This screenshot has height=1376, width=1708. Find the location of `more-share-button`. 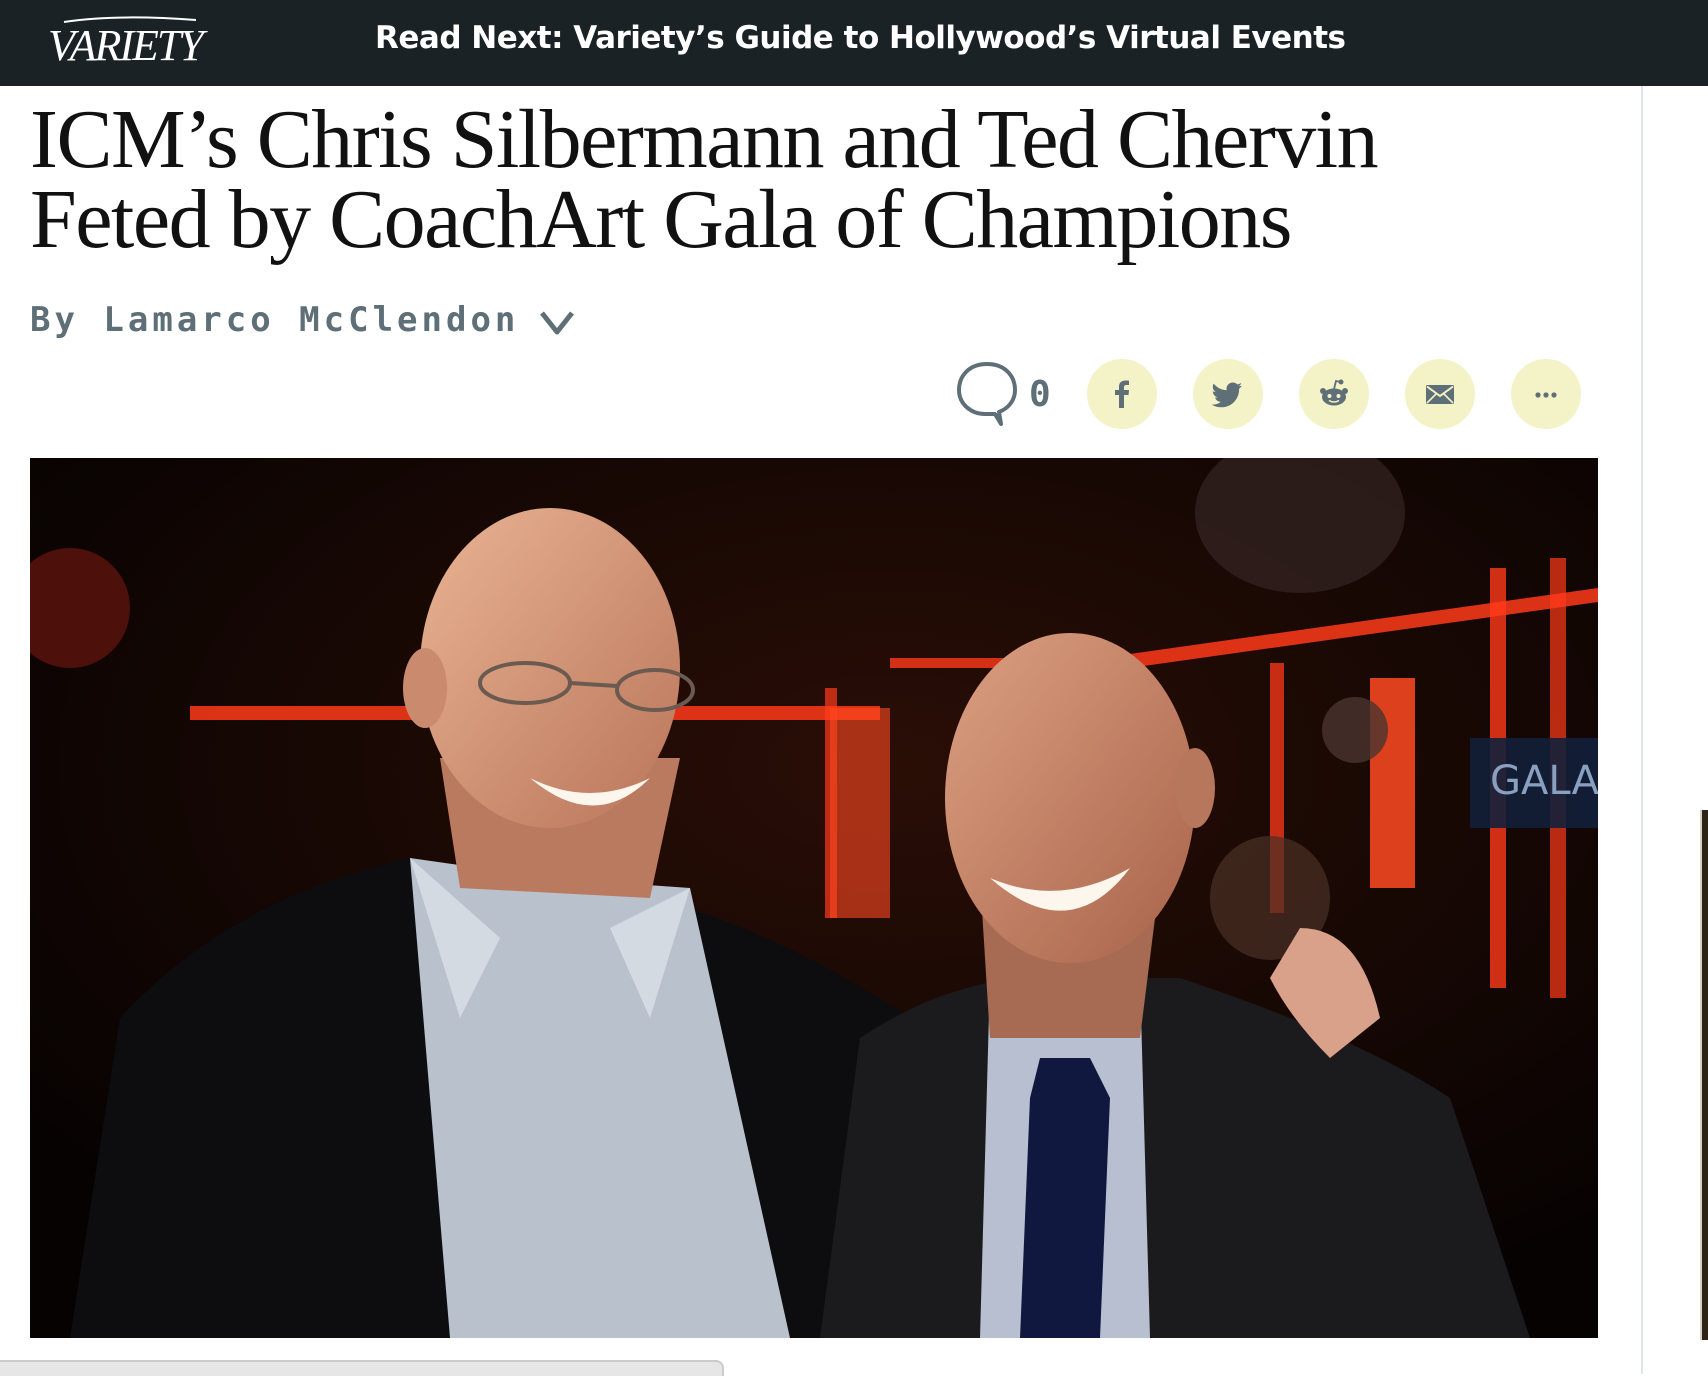

more-share-button is located at coordinates (1545, 394).